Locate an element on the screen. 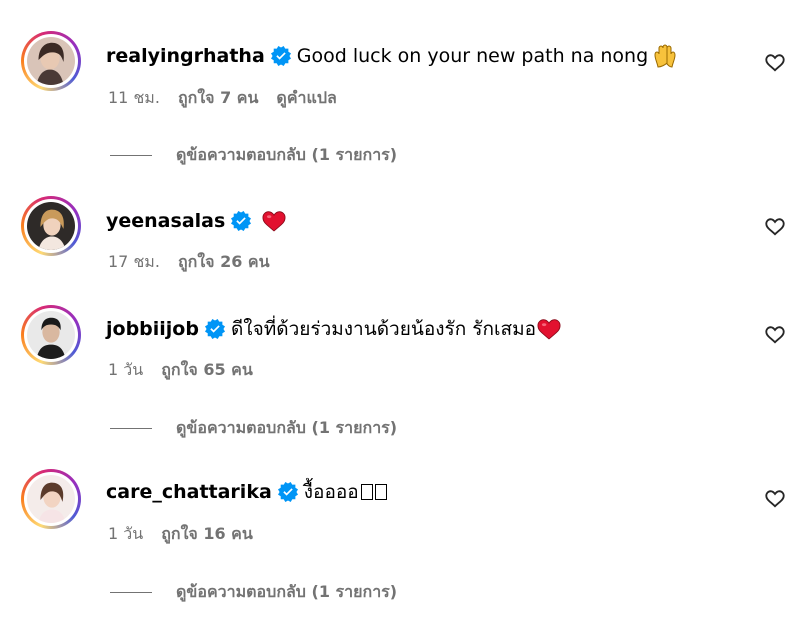 Image resolution: width=800 pixels, height=618 pixels. username: realyingrhatha is located at coordinates (185, 56).